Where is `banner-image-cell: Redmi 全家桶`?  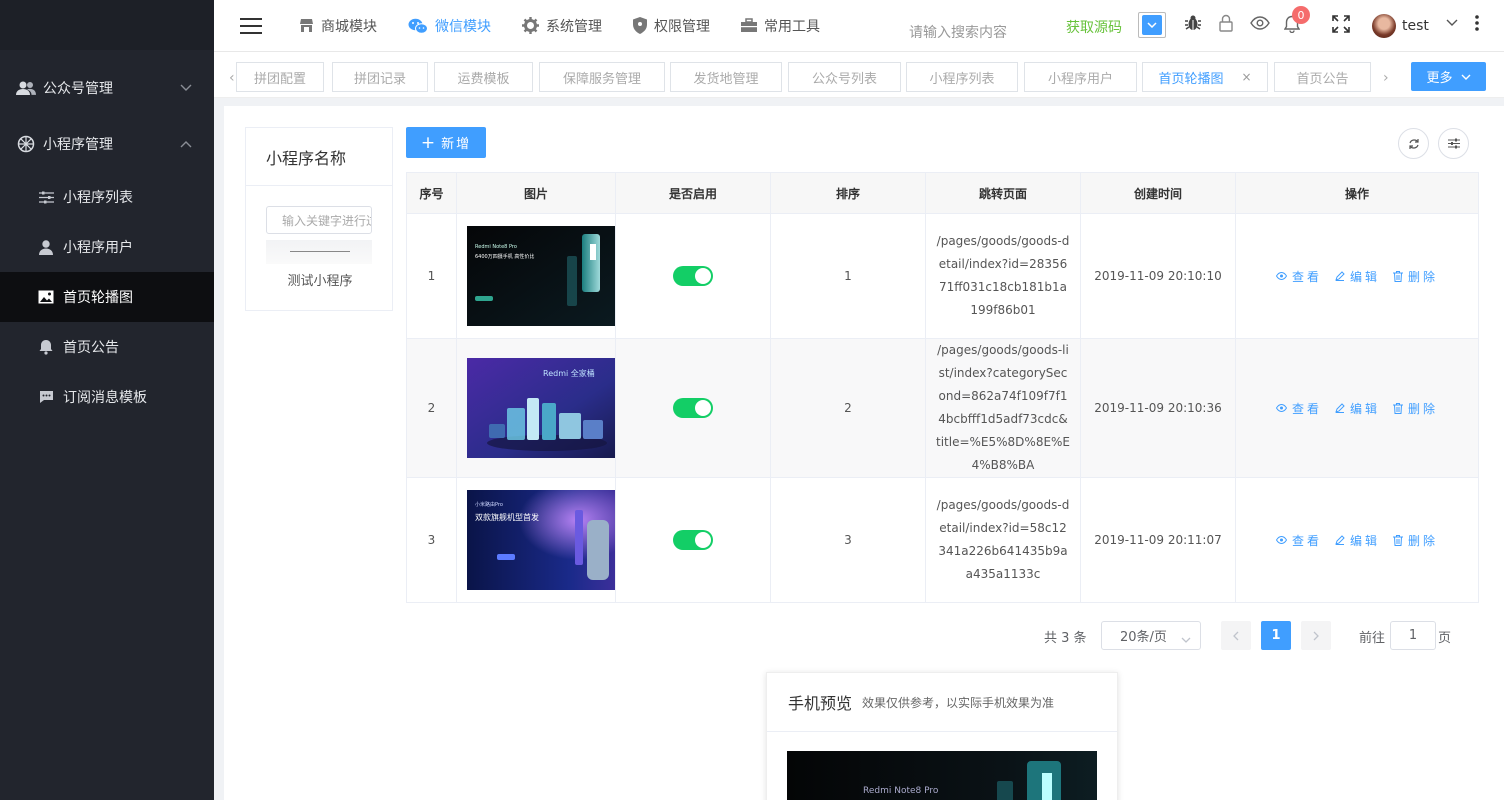
banner-image-cell: Redmi 全家桶 is located at coordinates (536, 408).